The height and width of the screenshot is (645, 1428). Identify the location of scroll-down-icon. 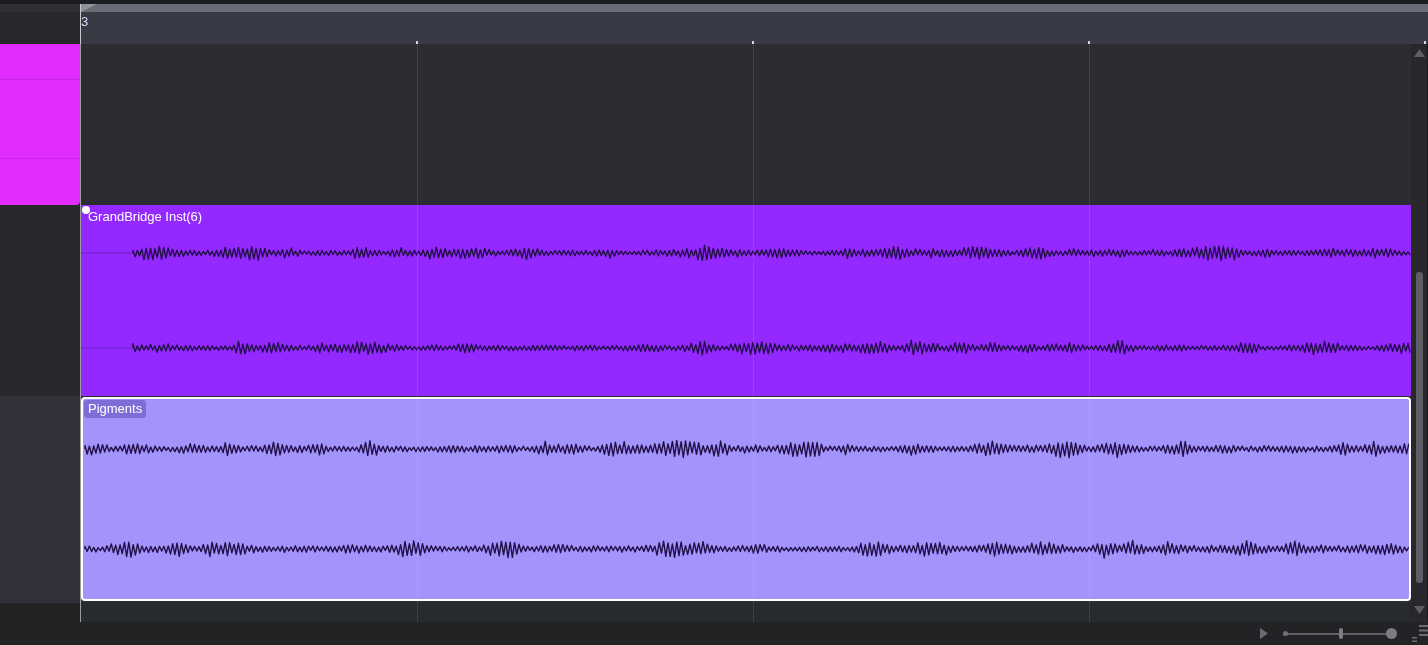
(1419, 610).